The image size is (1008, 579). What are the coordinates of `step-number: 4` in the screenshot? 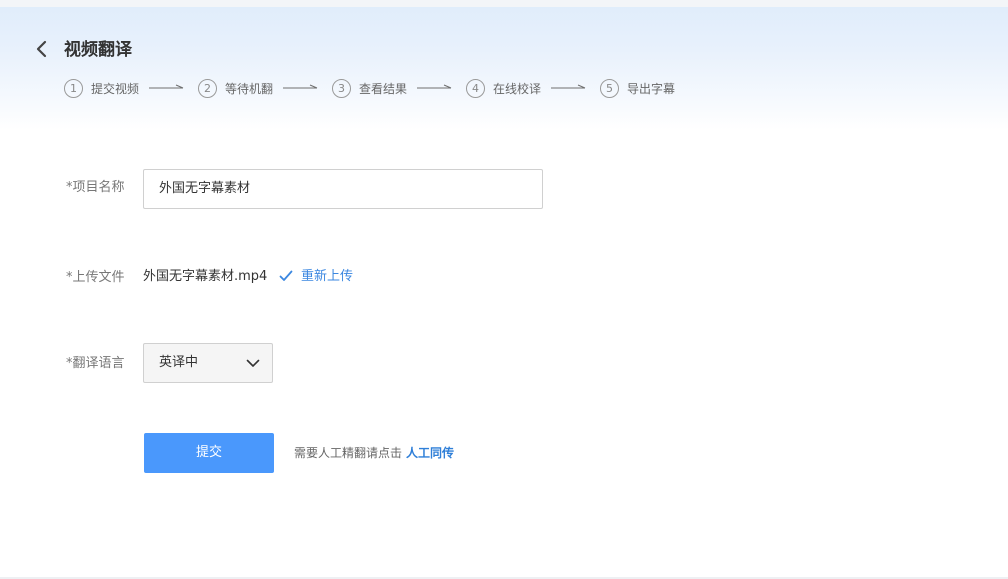 It's located at (475, 88).